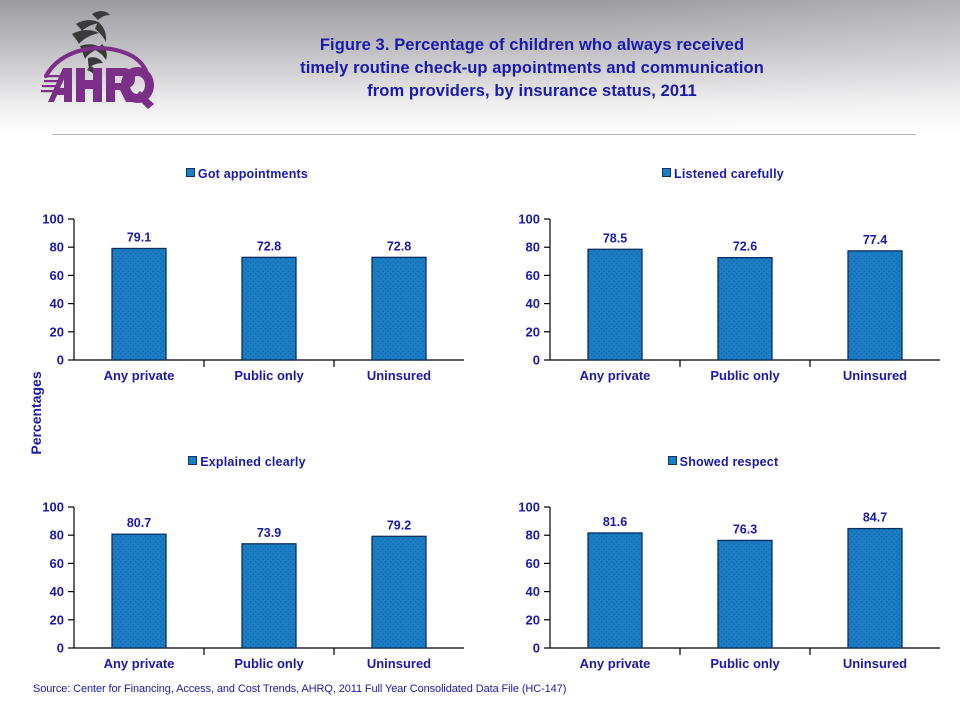  I want to click on bar-value-label: 72.6, so click(745, 247).